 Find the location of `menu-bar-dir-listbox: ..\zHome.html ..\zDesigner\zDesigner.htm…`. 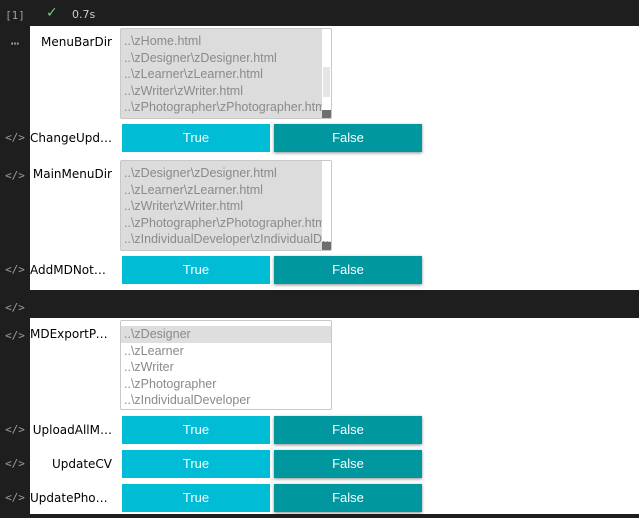

menu-bar-dir-listbox: ..\zHome.html ..\zDesigner\zDesigner.htm… is located at coordinates (226, 73).